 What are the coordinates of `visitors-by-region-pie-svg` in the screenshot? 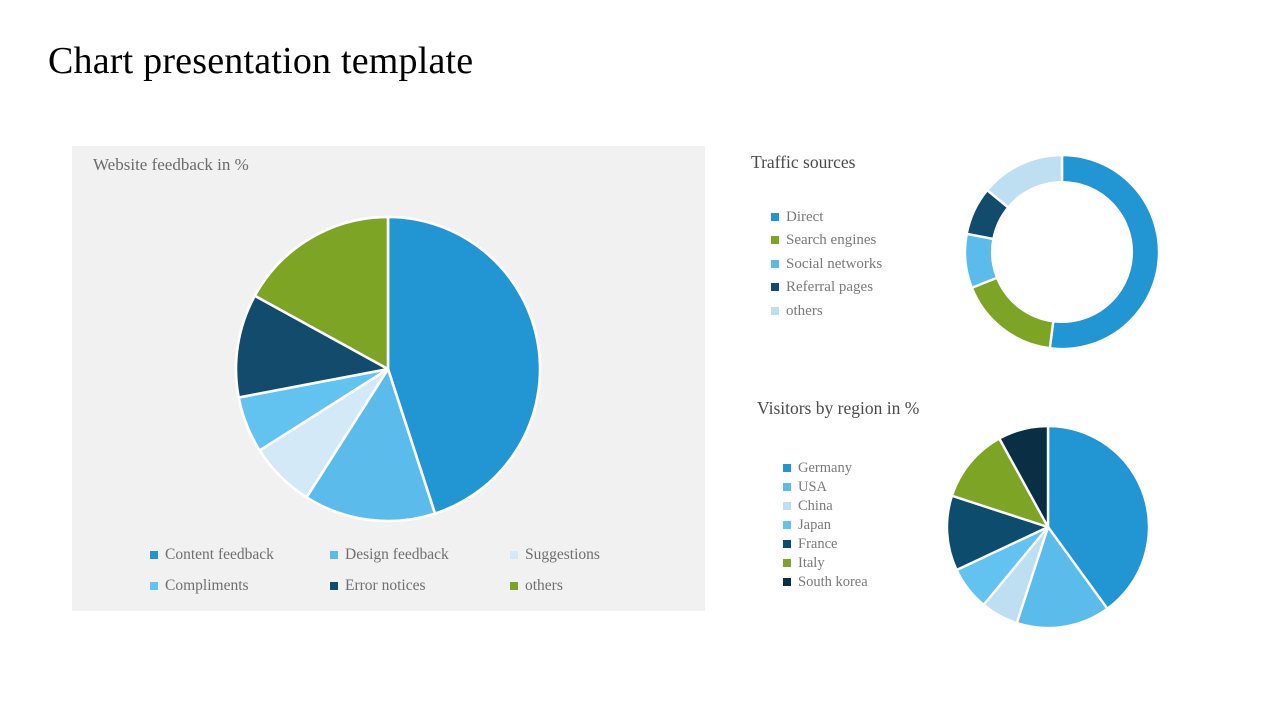 It's located at (1048, 527).